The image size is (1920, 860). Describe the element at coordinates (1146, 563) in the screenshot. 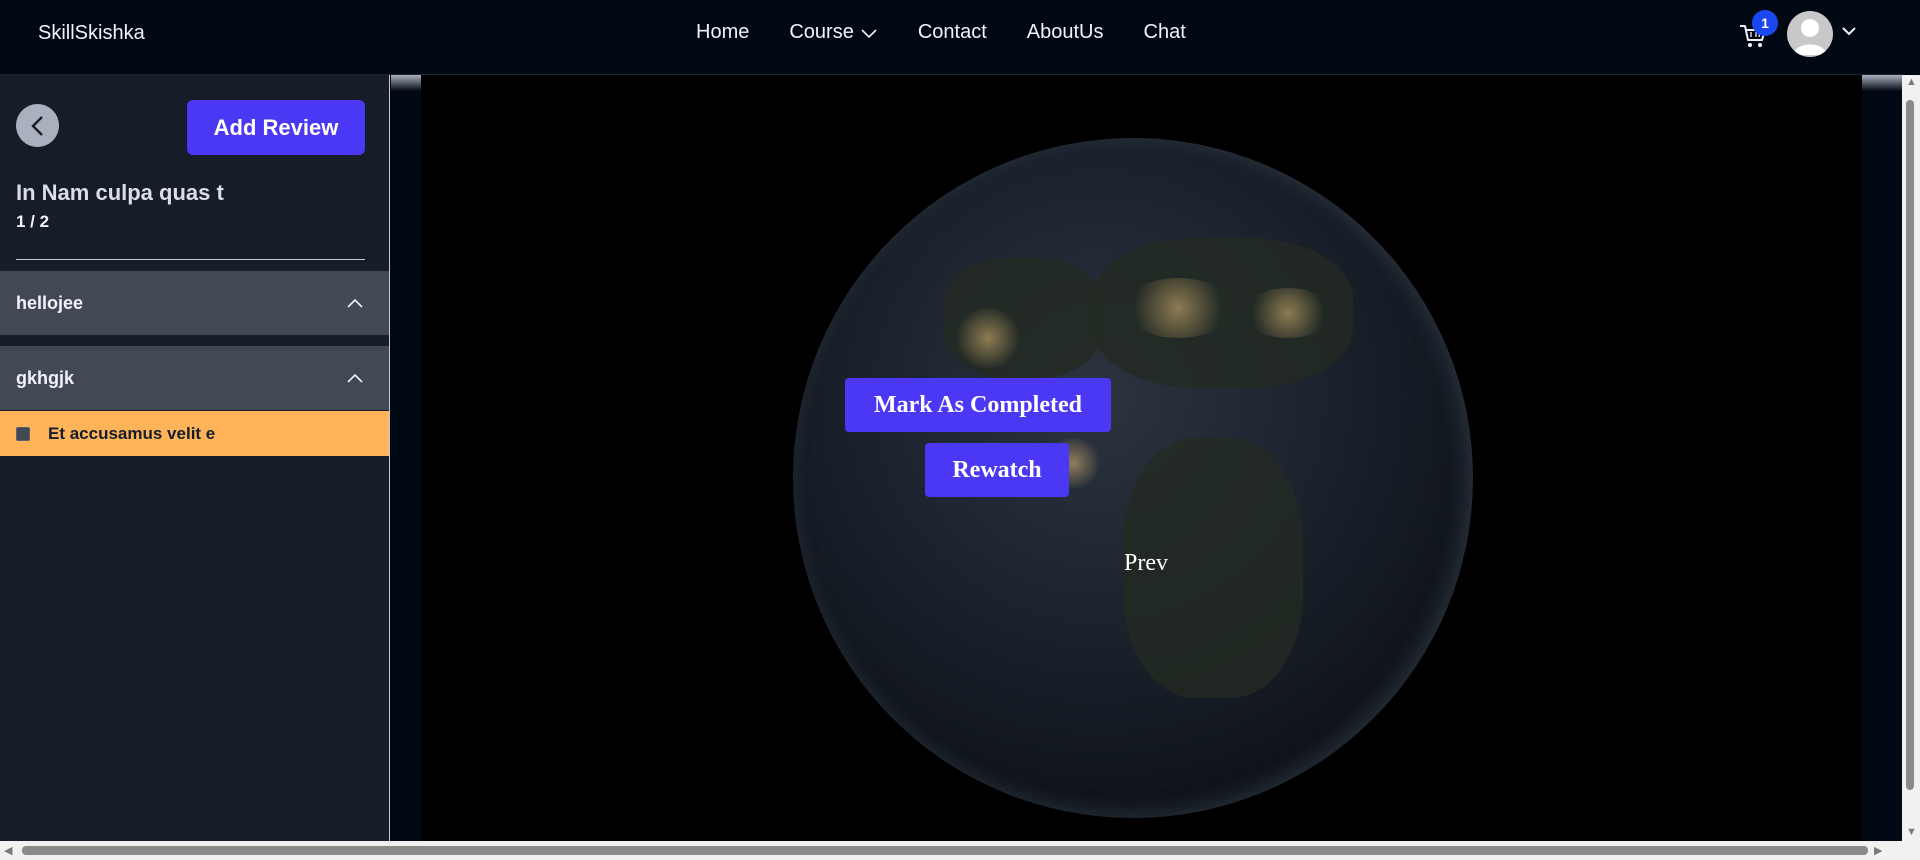

I see `prev-button: Prev` at that location.